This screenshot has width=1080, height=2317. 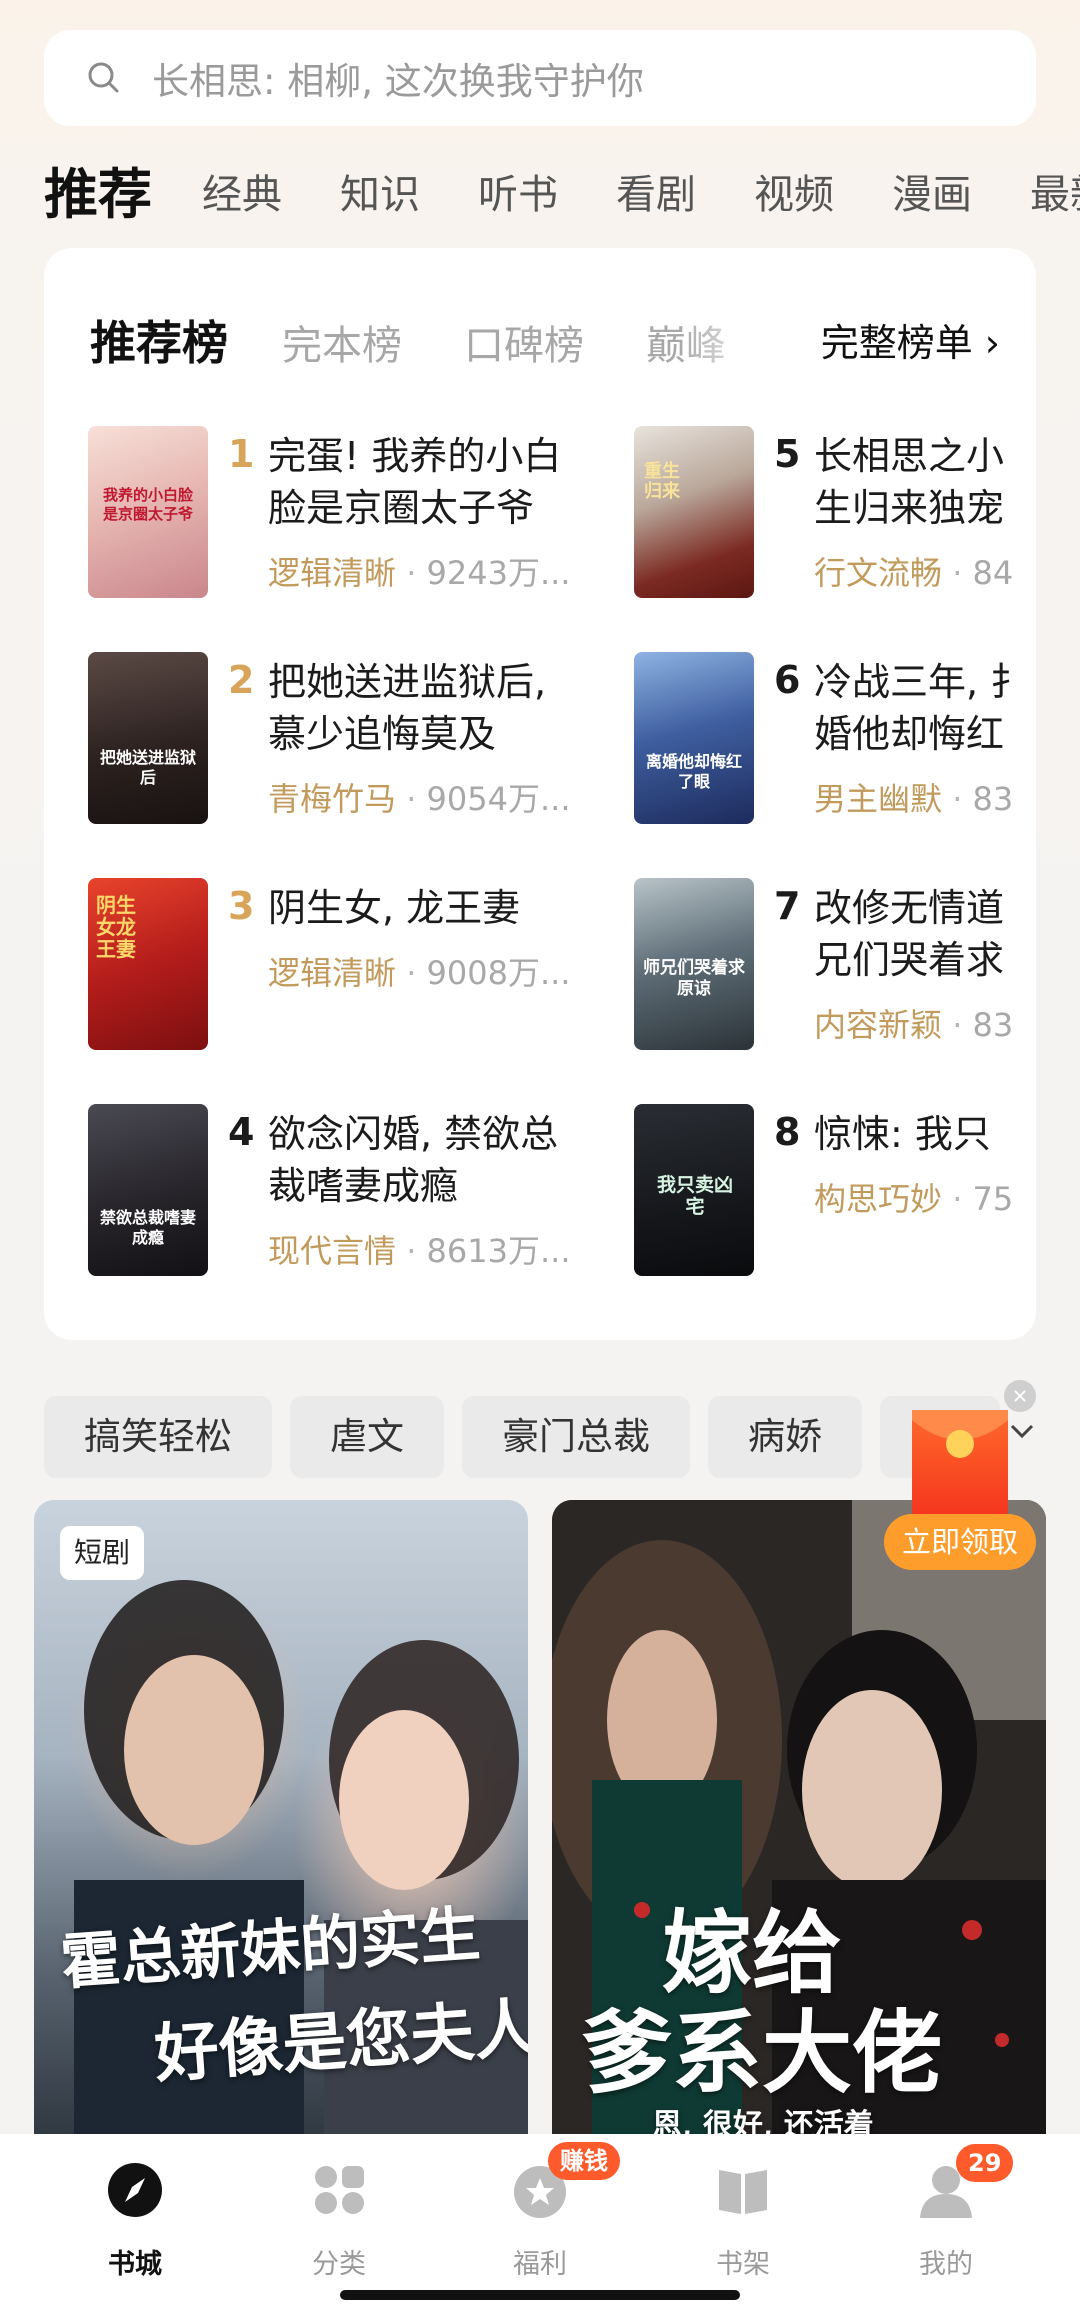 What do you see at coordinates (743, 2218) in the screenshot?
I see `nav-bookshelf: 书架` at bounding box center [743, 2218].